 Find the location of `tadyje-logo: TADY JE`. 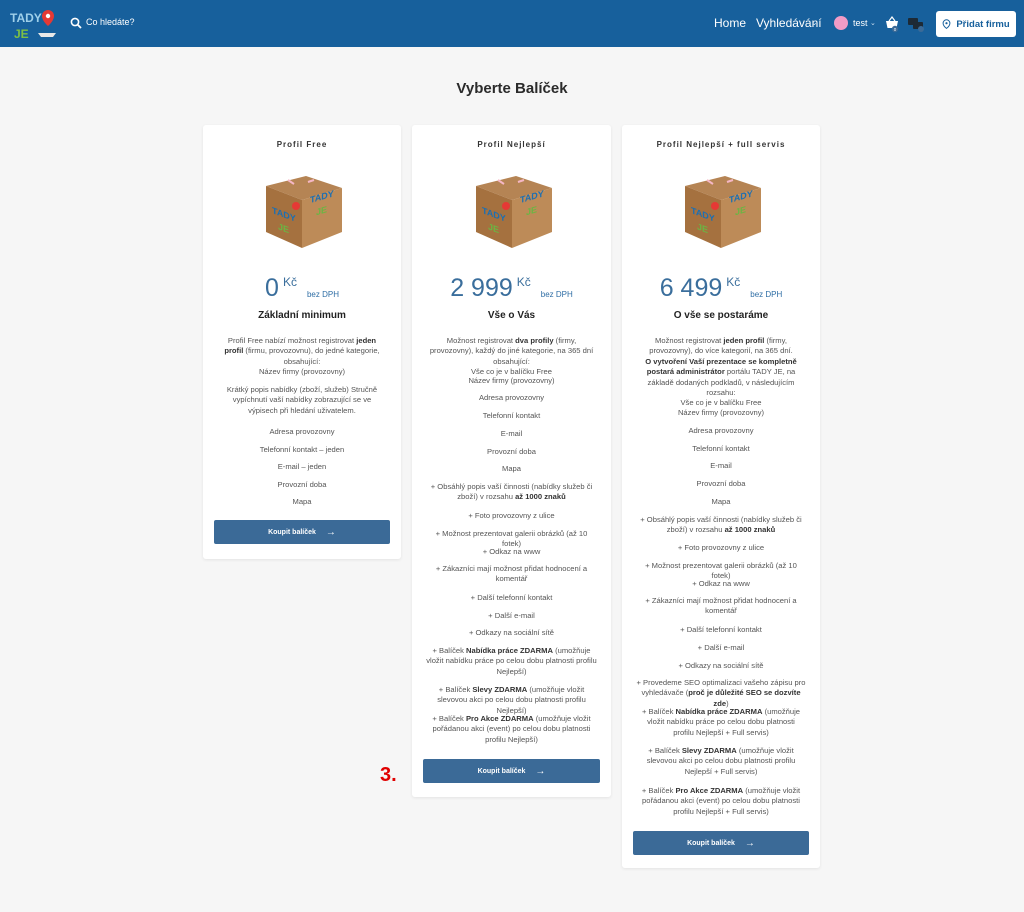

tadyje-logo: TADY JE is located at coordinates (34, 25).